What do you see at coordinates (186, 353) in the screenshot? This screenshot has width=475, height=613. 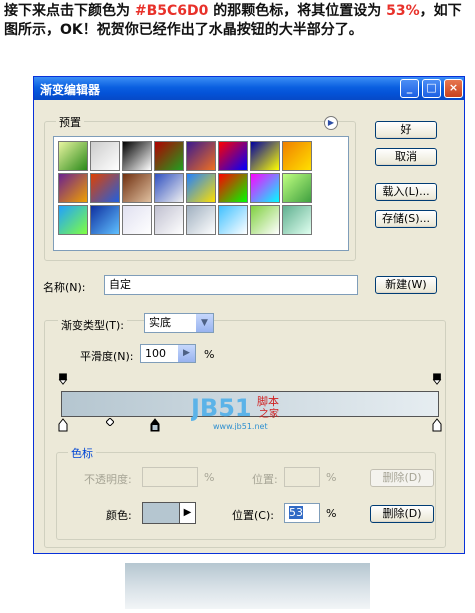 I see `smoothness-arrow-icon: ▶` at bounding box center [186, 353].